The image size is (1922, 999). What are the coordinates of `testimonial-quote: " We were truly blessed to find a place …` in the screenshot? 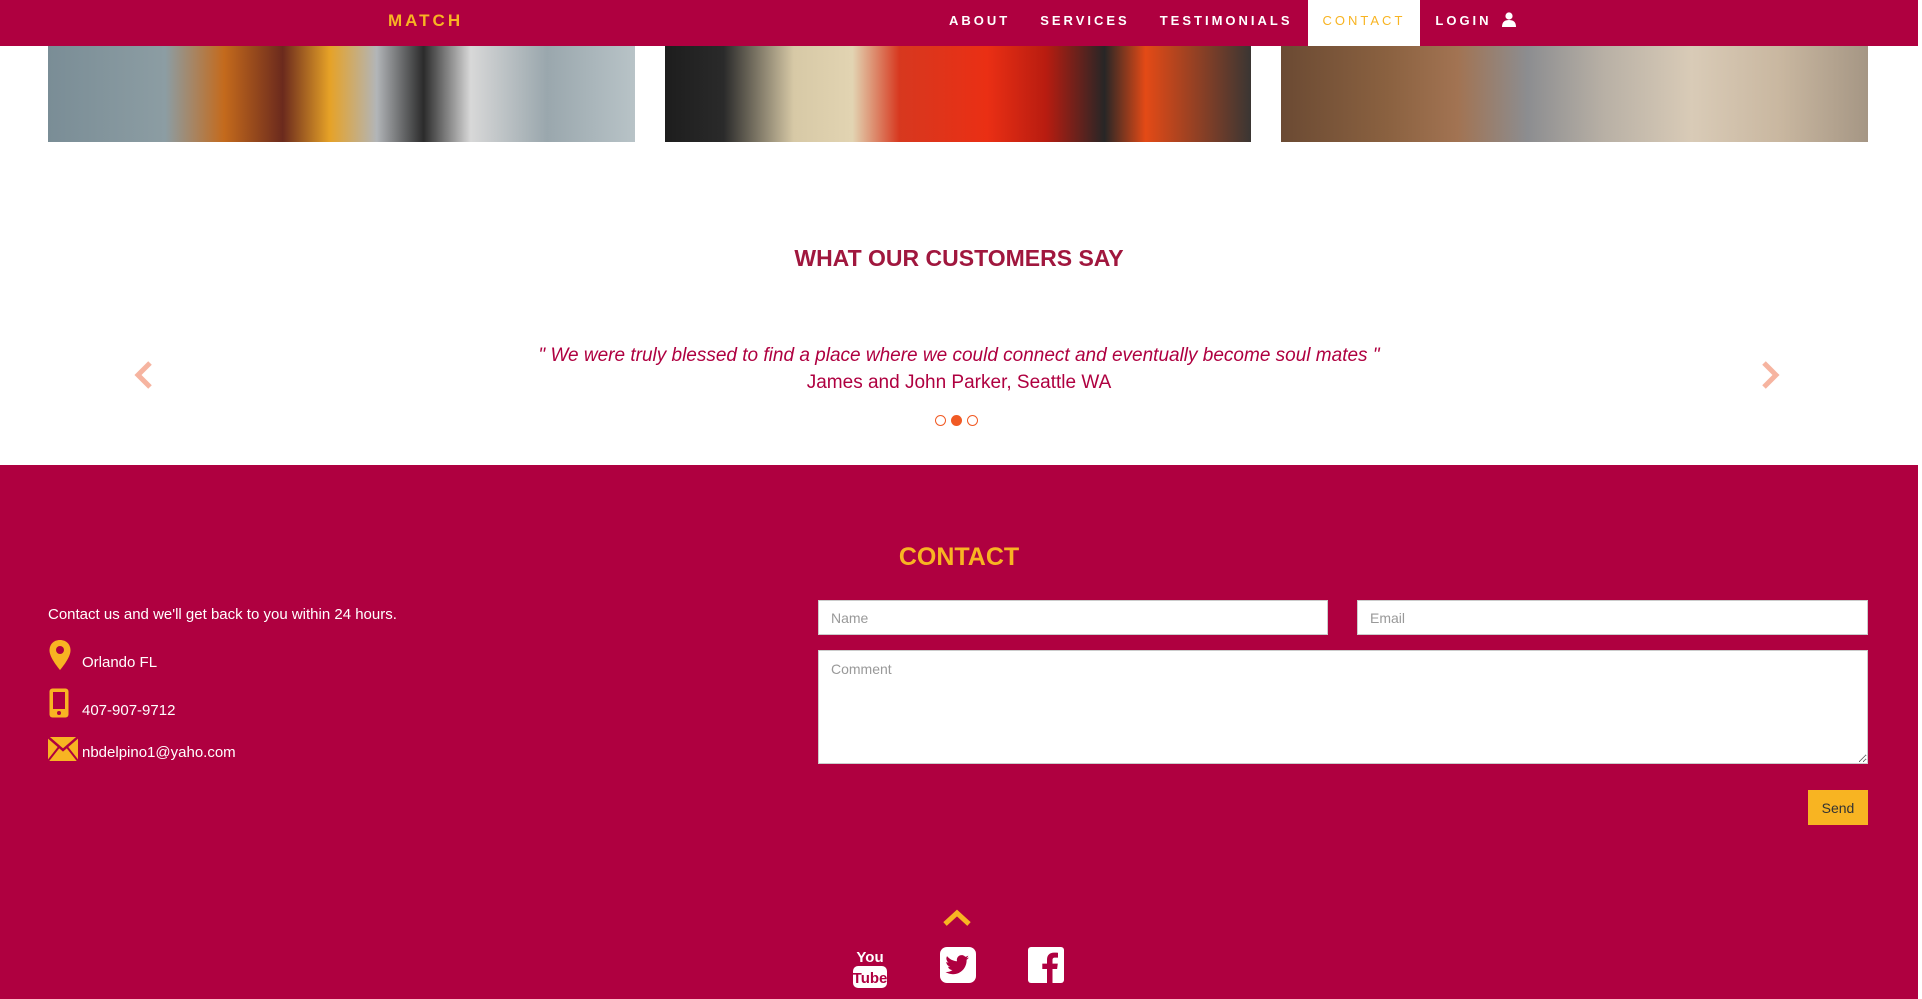 It's located at (959, 355).